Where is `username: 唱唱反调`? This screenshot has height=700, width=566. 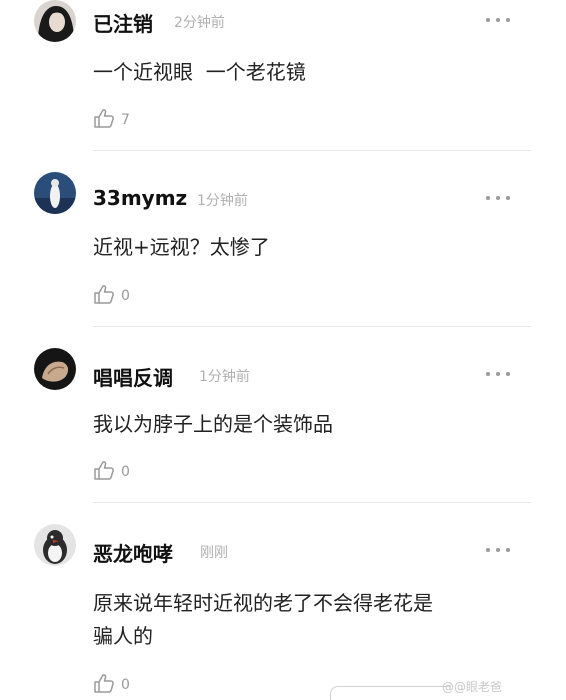 username: 唱唱反调 is located at coordinates (133, 376).